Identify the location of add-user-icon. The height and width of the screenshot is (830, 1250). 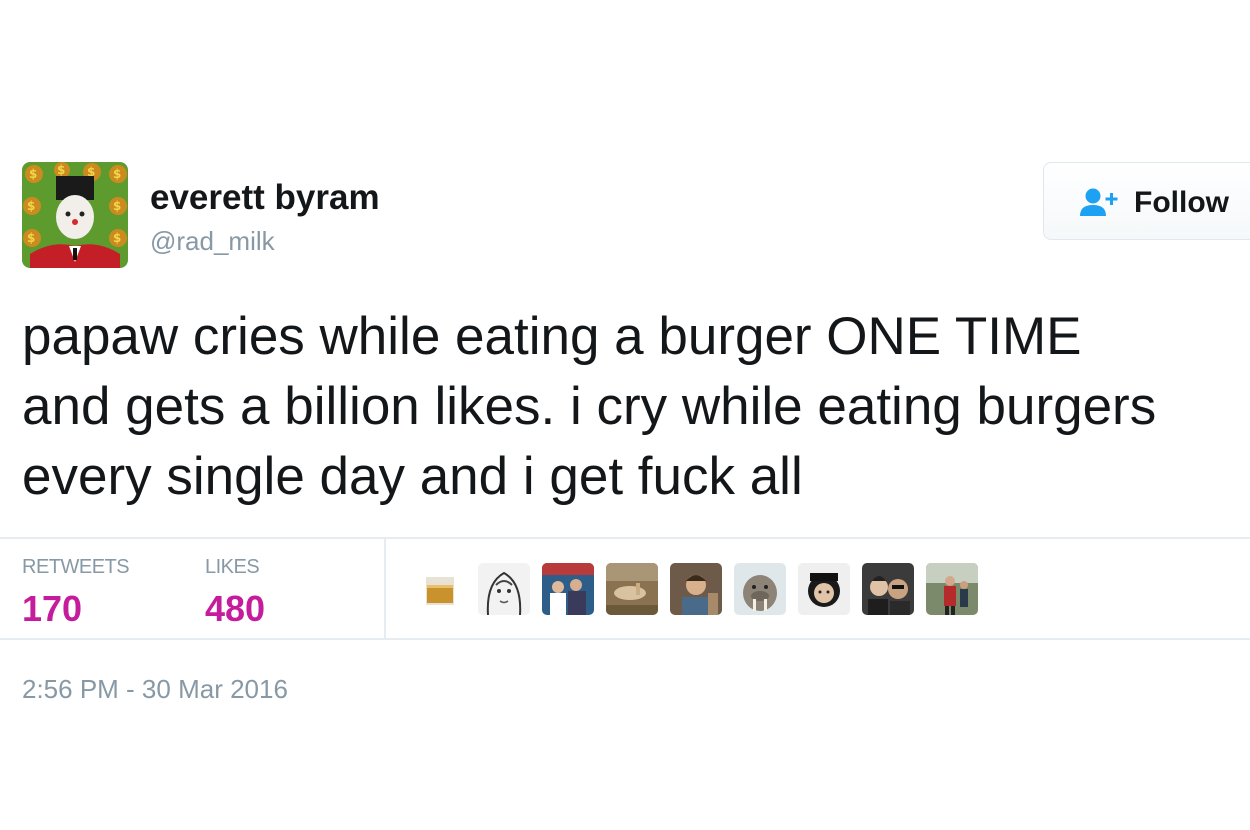
(1099, 202).